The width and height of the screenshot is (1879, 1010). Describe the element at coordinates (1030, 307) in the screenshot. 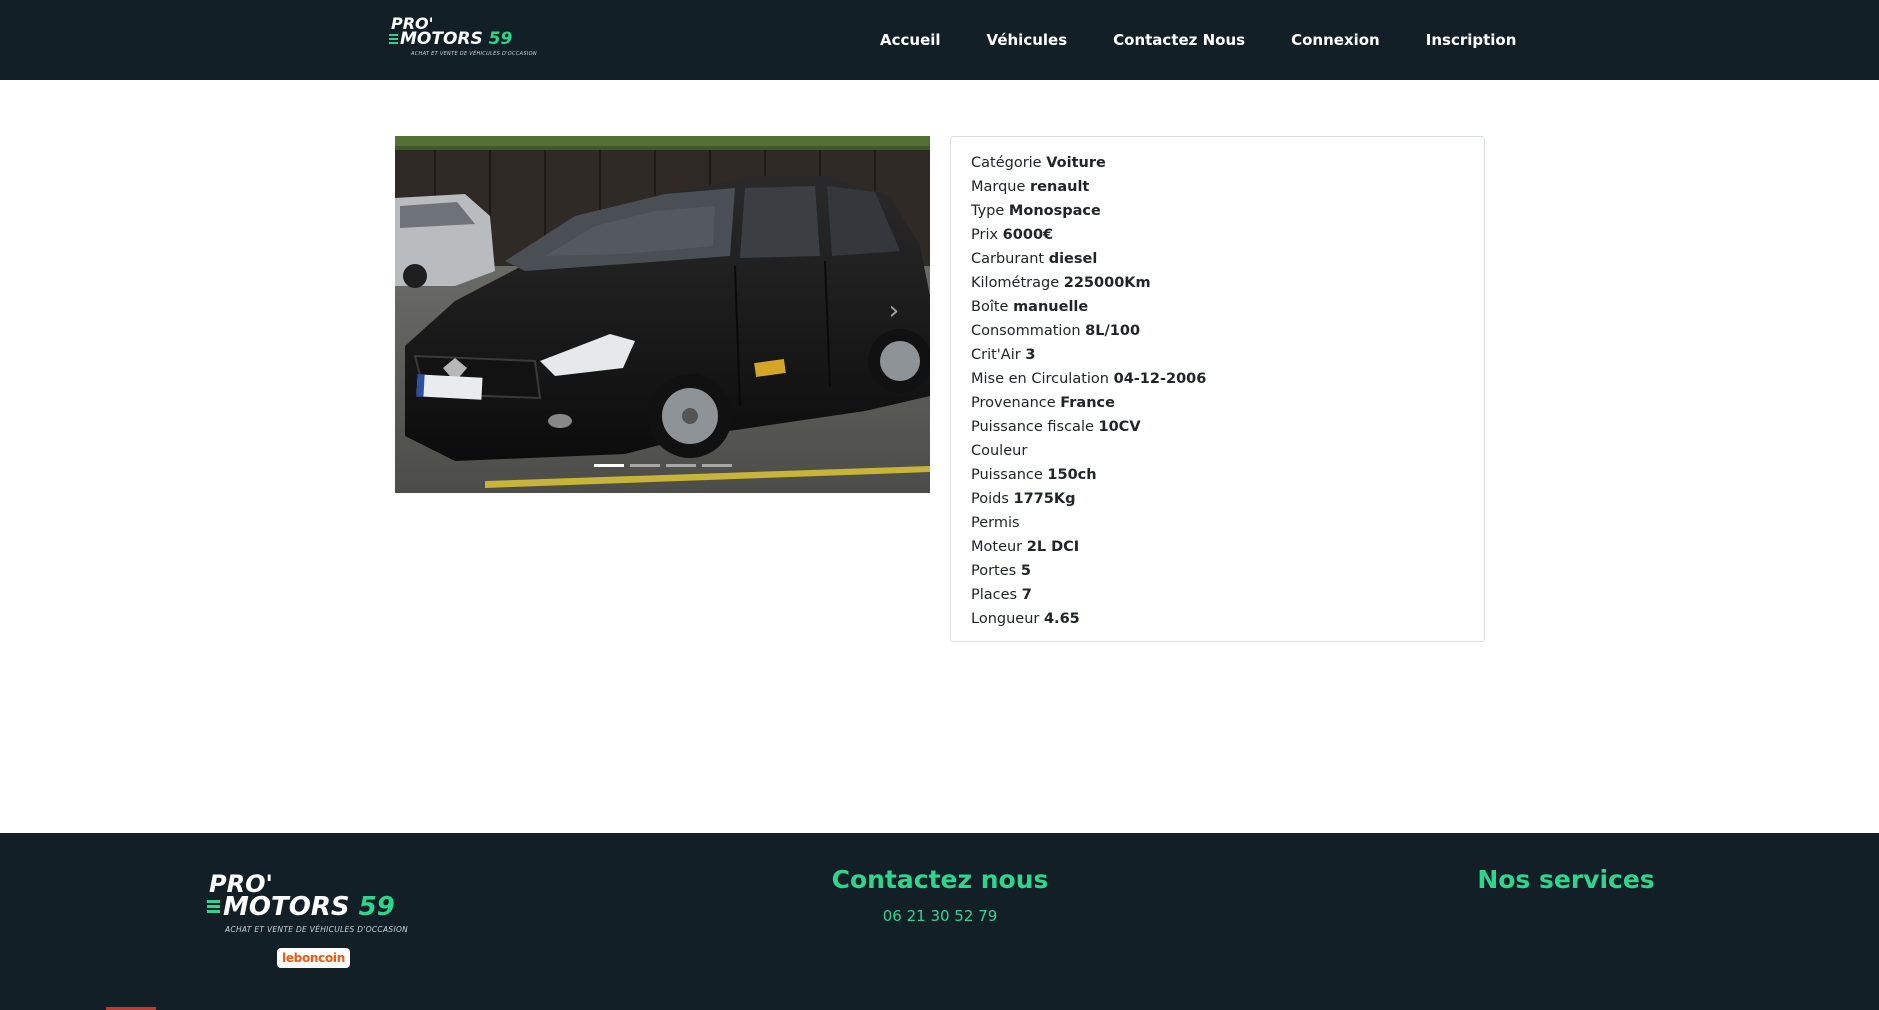

I see `spec-boite: Boîte manuelle` at that location.